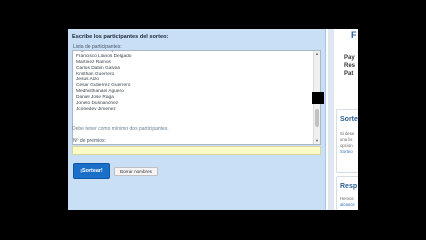 This screenshot has width=426, height=240. I want to click on sidebar-card-line: Hemos, so click(347, 198).